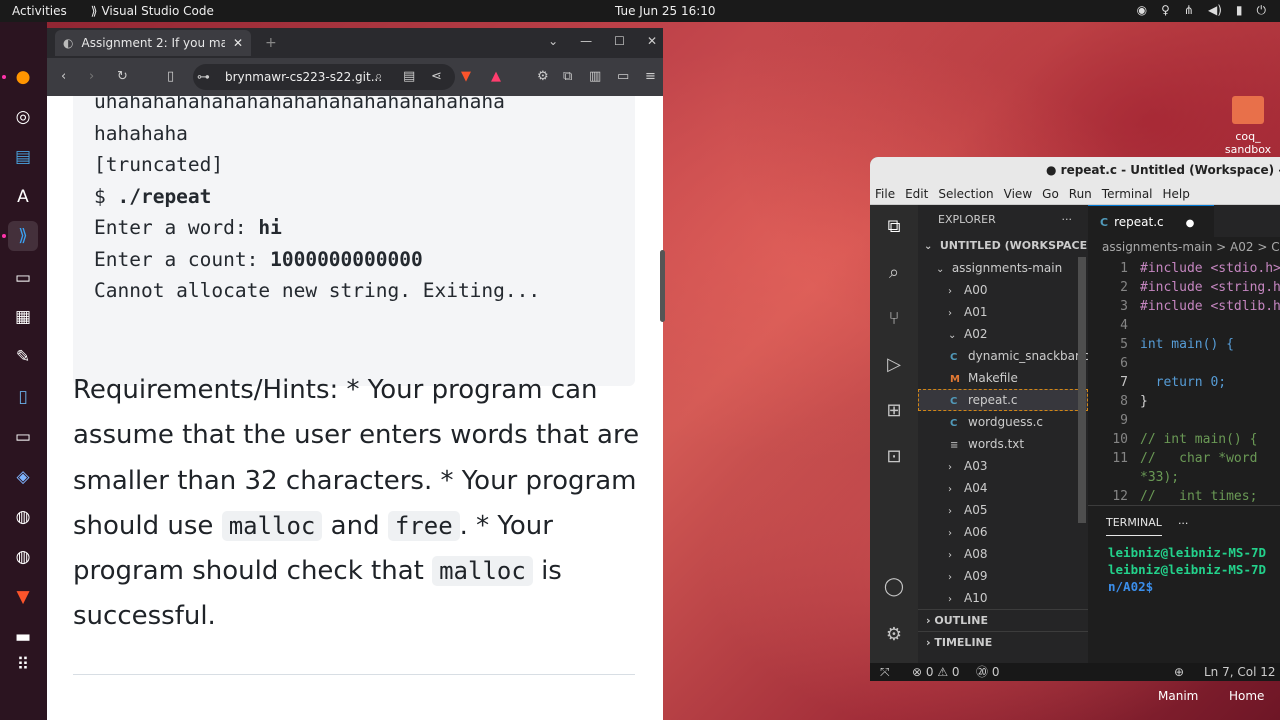  I want to click on app-menu: ⟫ Visual Studio Code, so click(152, 11).